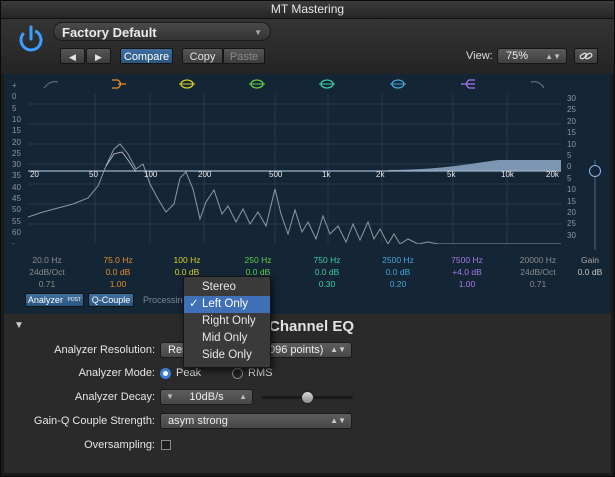 The width and height of the screenshot is (615, 477). I want to click on band-8-gain: 24dB/Oct, so click(538, 272).